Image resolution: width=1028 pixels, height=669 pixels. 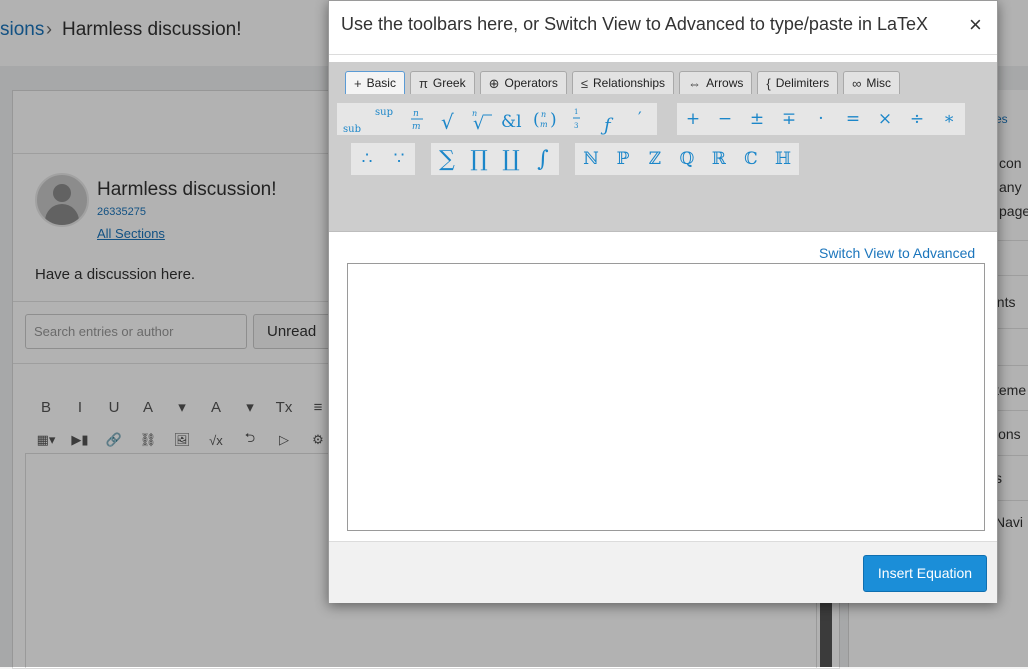 What do you see at coordinates (879, 82) in the screenshot?
I see `tab-label: Misc` at bounding box center [879, 82].